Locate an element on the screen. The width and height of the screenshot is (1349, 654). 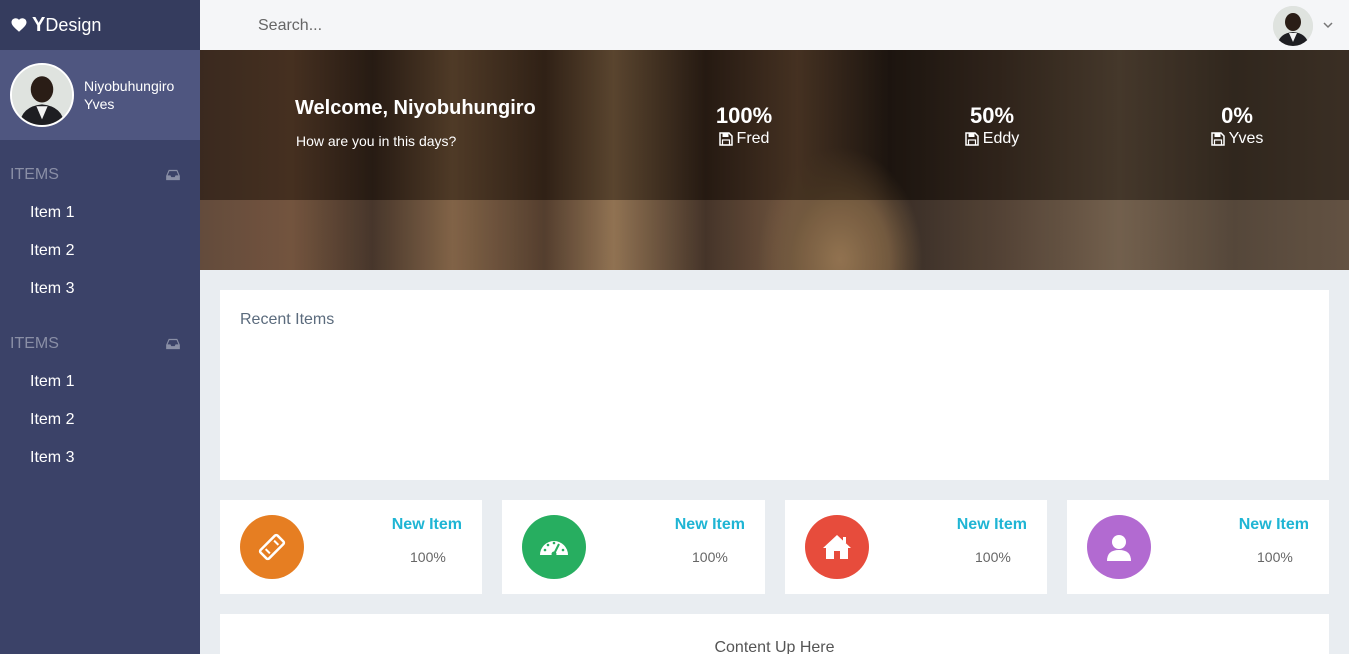
brand-initial: Y is located at coordinates (39, 24).